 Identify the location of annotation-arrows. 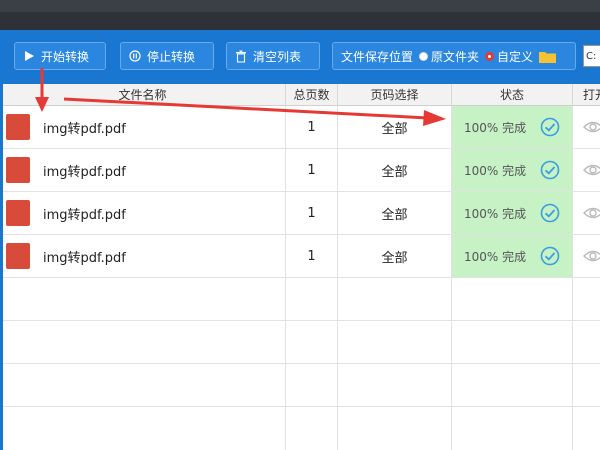
(240, 97).